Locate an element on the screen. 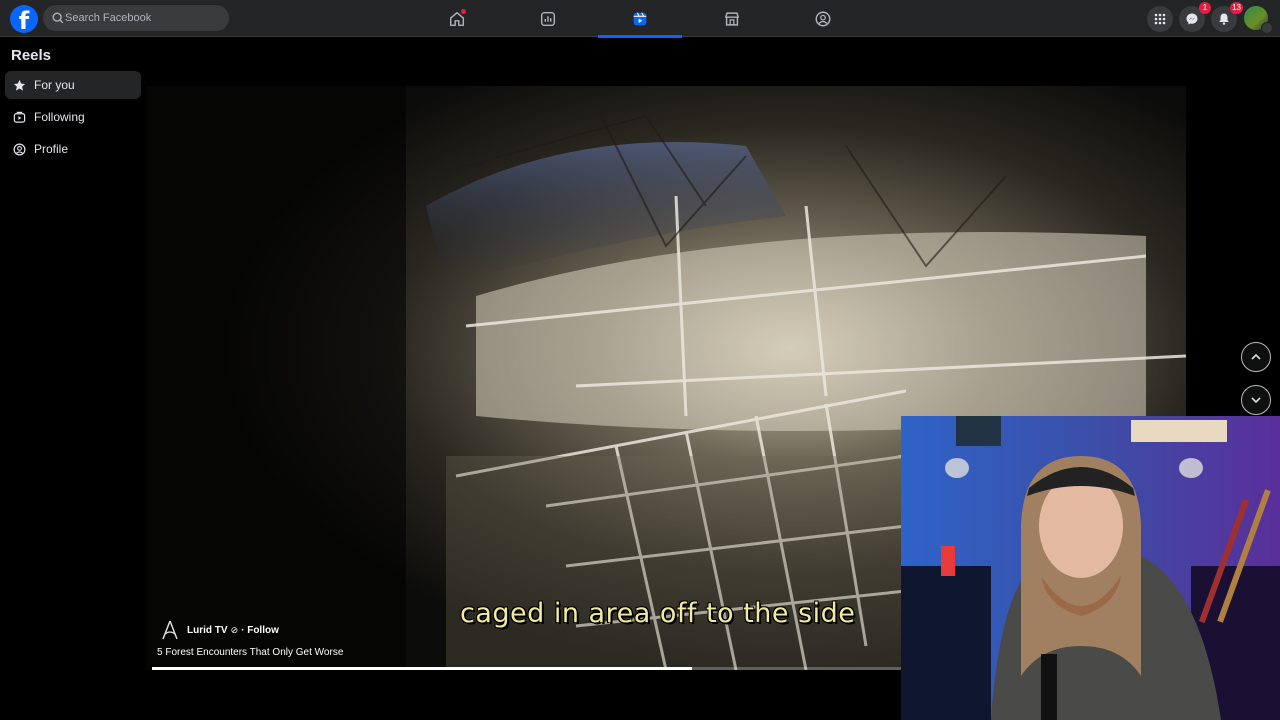 The height and width of the screenshot is (720, 1280). search-box is located at coordinates (136, 18).